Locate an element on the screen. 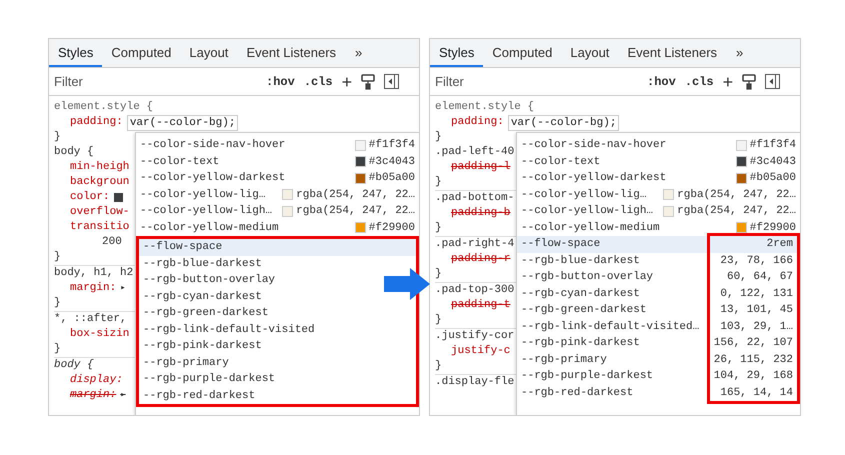 The width and height of the screenshot is (845, 455). property-name: padding-r is located at coordinates (480, 259).